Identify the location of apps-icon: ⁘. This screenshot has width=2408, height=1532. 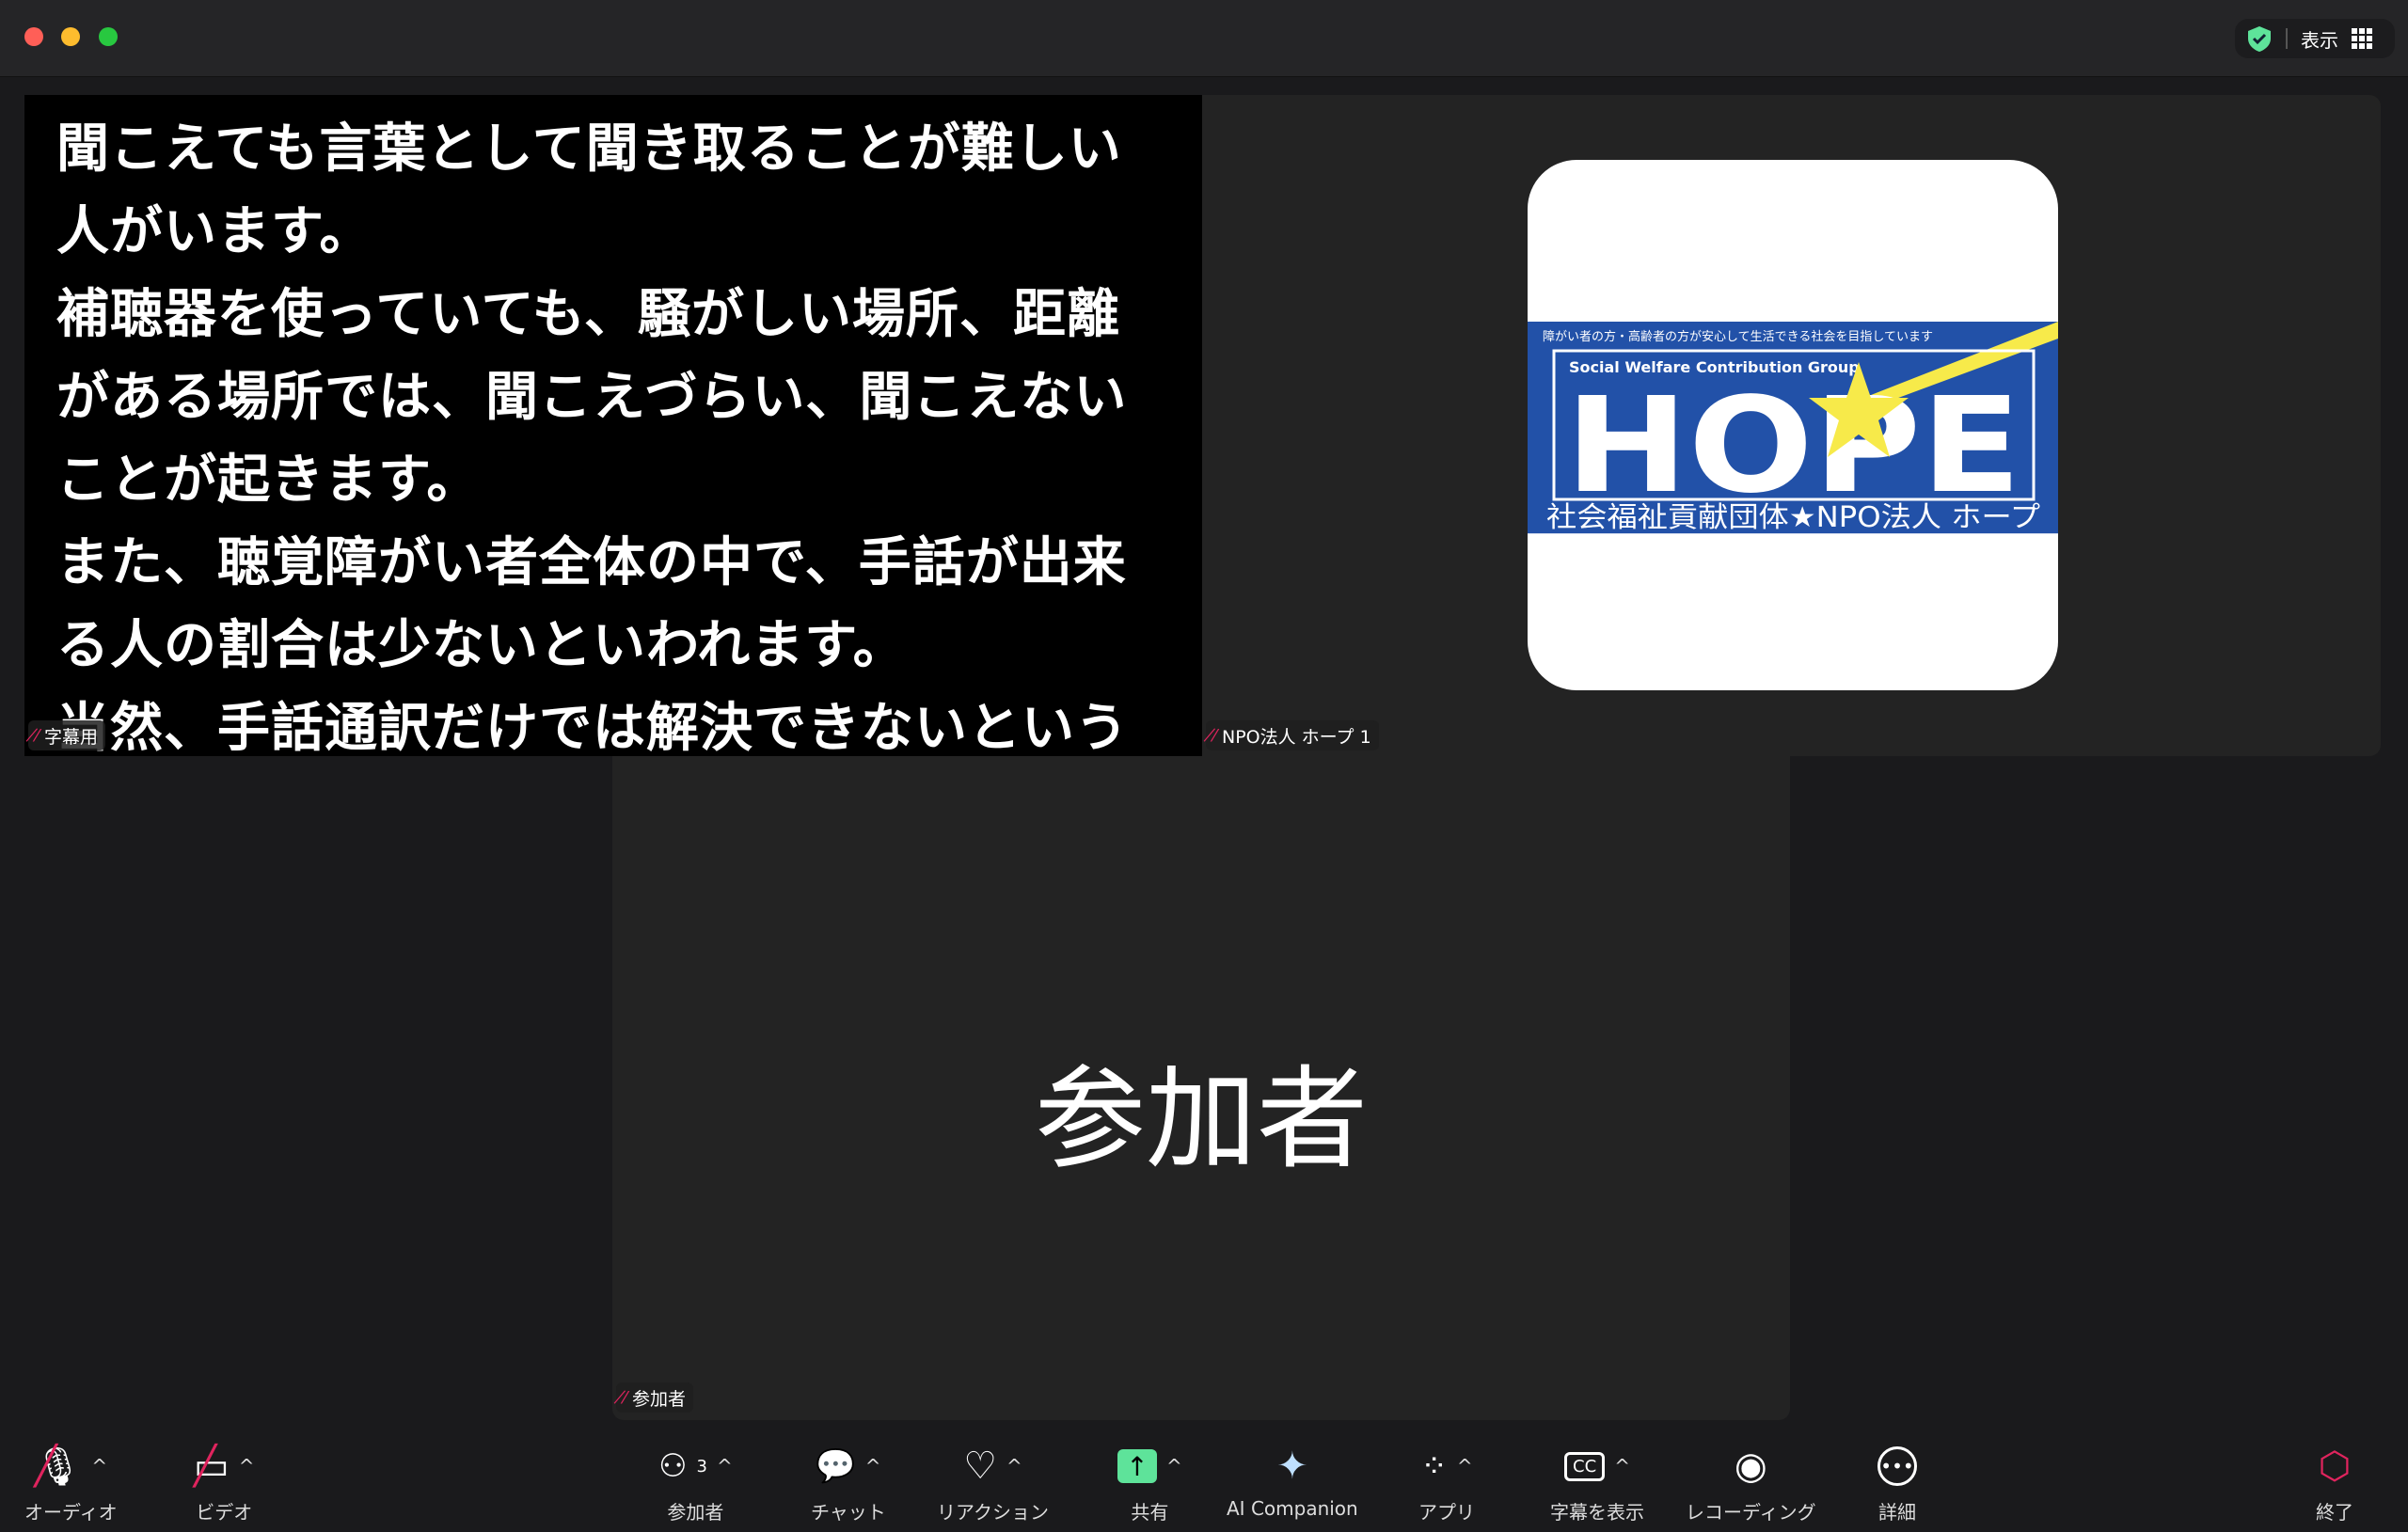
(1434, 1466).